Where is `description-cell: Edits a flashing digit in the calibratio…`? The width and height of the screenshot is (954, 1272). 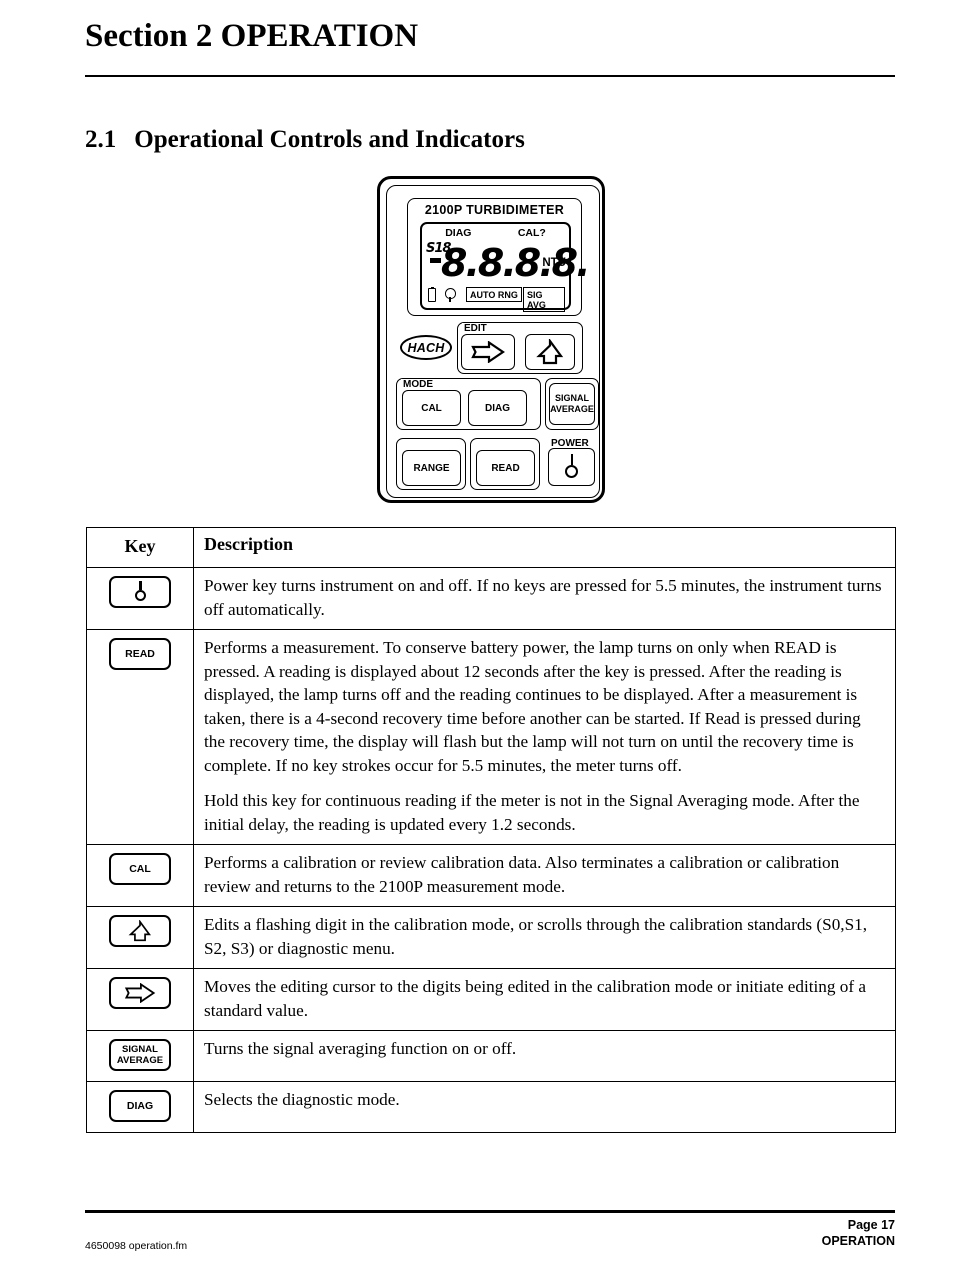
description-cell: Edits a flashing digit in the calibratio… is located at coordinates (544, 937).